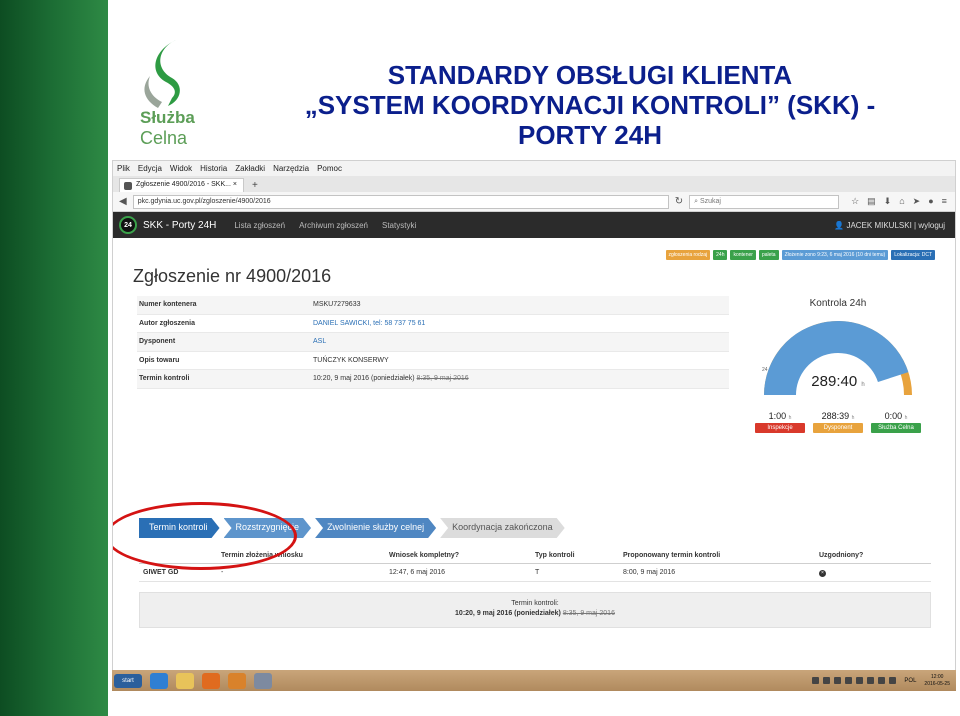 This screenshot has height=716, width=960. What do you see at coordinates (534, 680) in the screenshot?
I see `windows-taskbar: start POL 12:00 2016-05-25` at bounding box center [534, 680].